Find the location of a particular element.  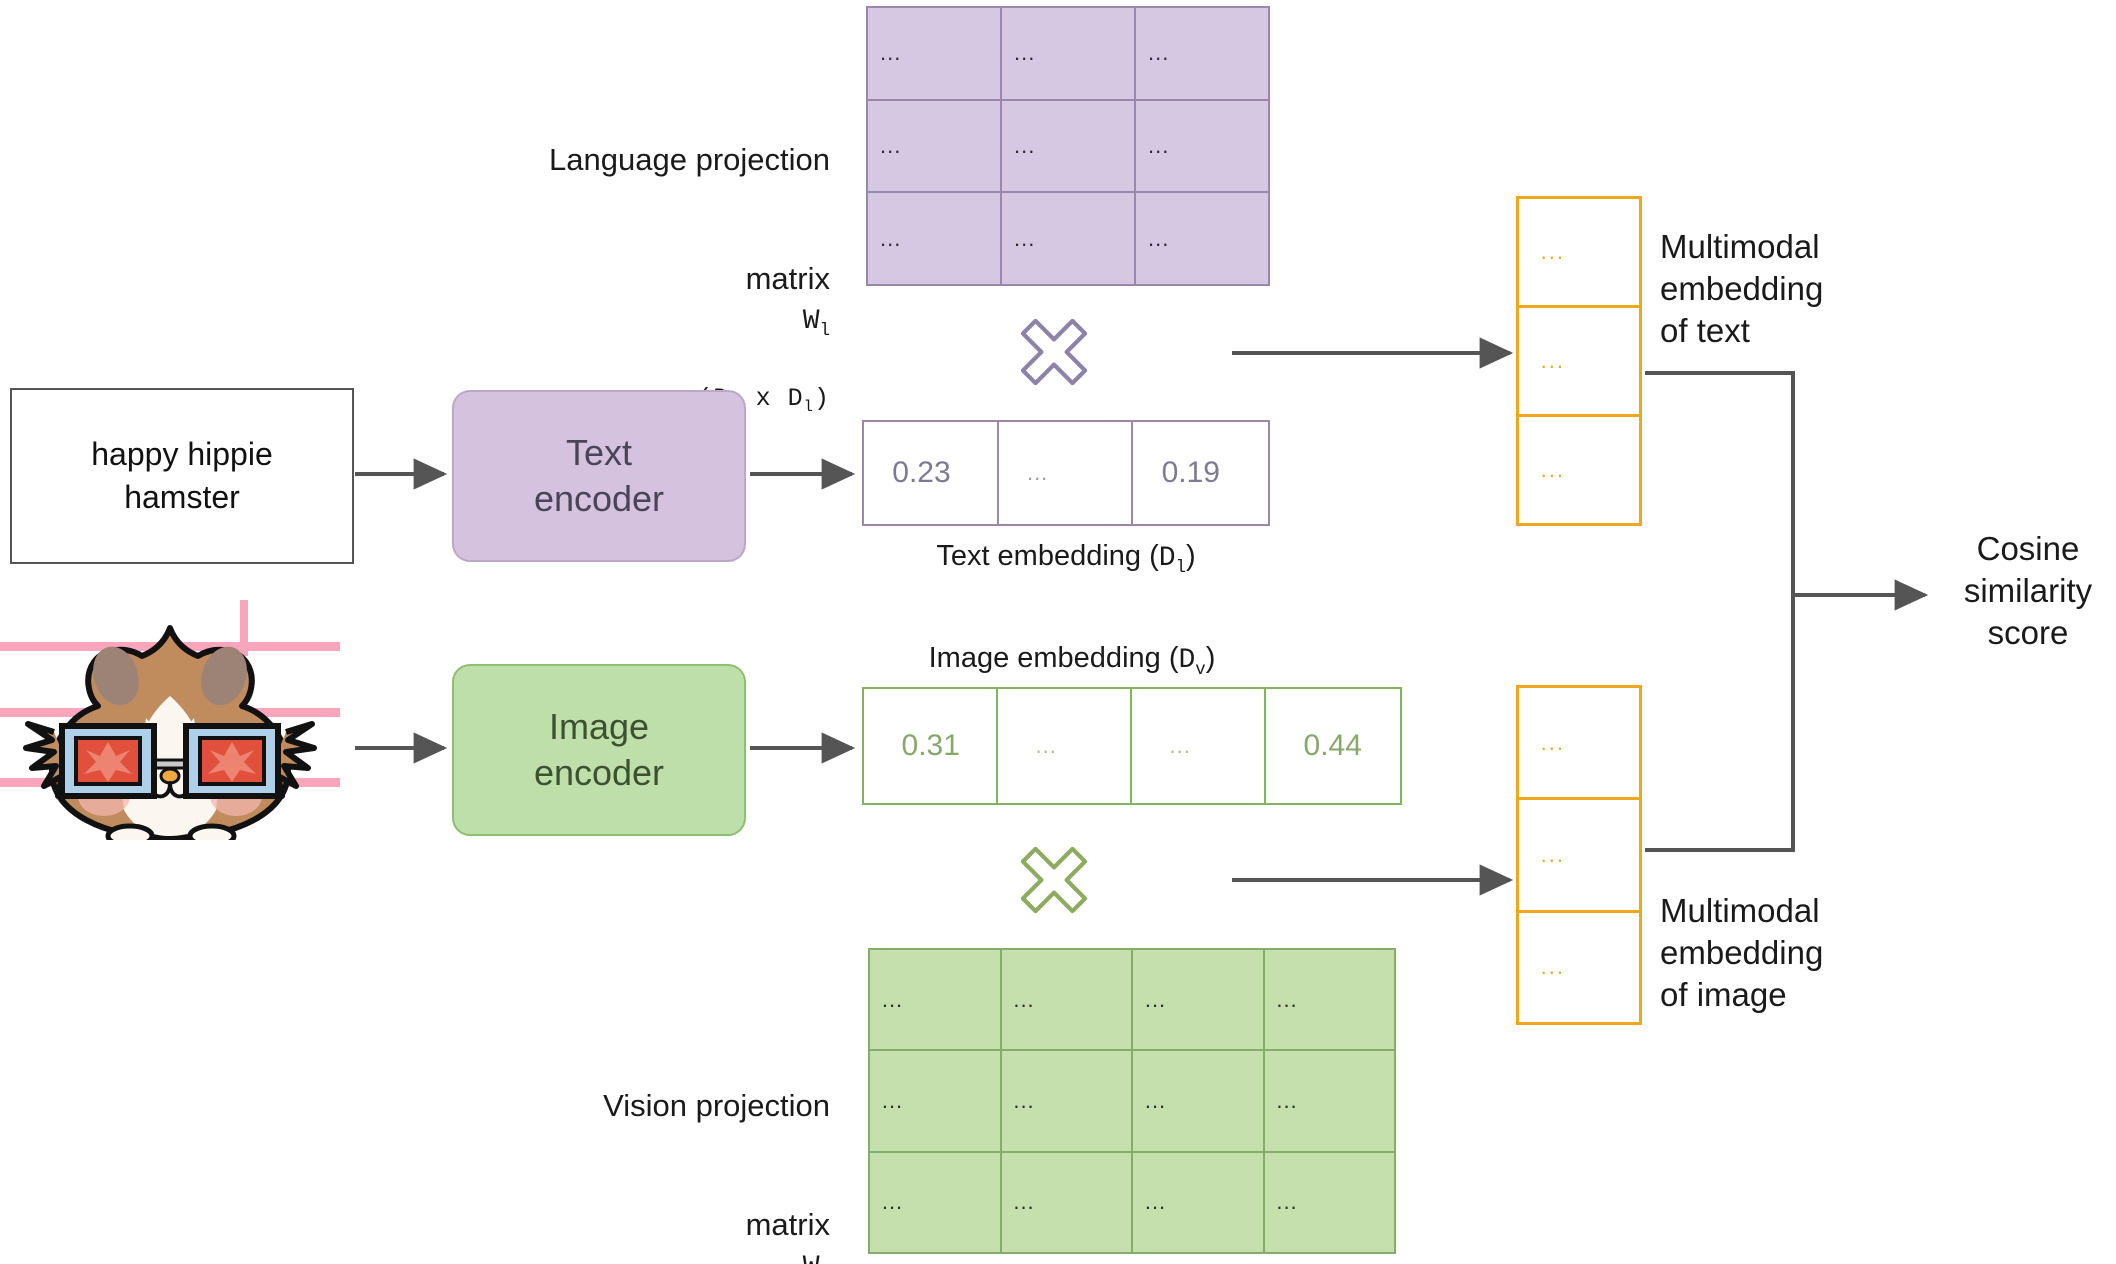

language-projection-symbol: Wl is located at coordinates (816, 324).